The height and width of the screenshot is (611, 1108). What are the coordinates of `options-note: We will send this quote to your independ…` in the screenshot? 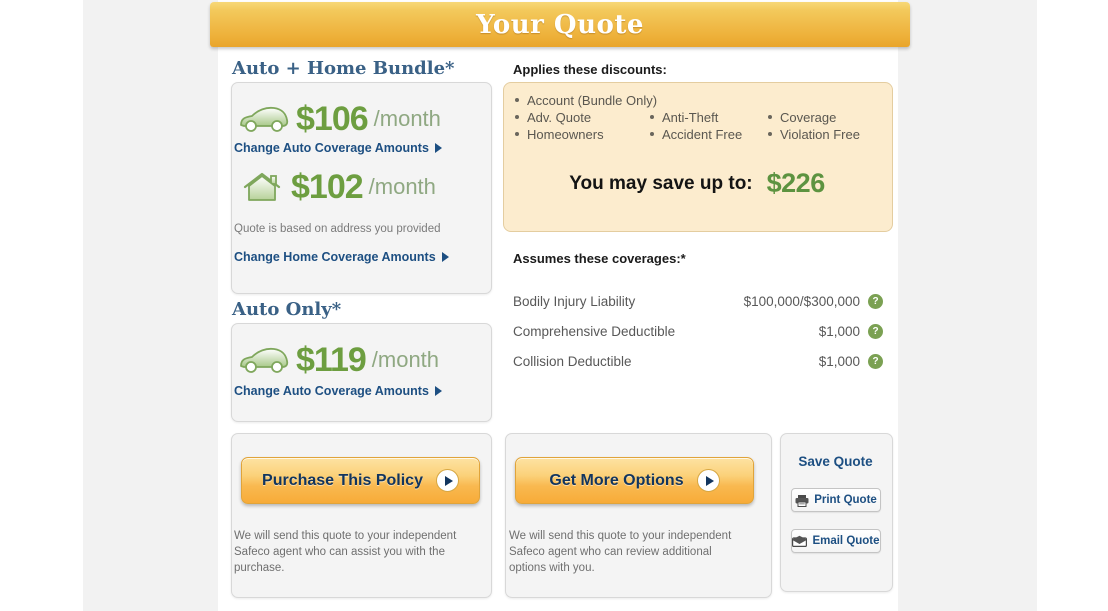 It's located at (620, 552).